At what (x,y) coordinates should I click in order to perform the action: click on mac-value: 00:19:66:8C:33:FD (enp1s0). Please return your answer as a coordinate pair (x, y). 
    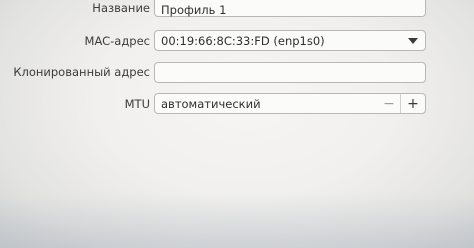
    Looking at the image, I should click on (243, 41).